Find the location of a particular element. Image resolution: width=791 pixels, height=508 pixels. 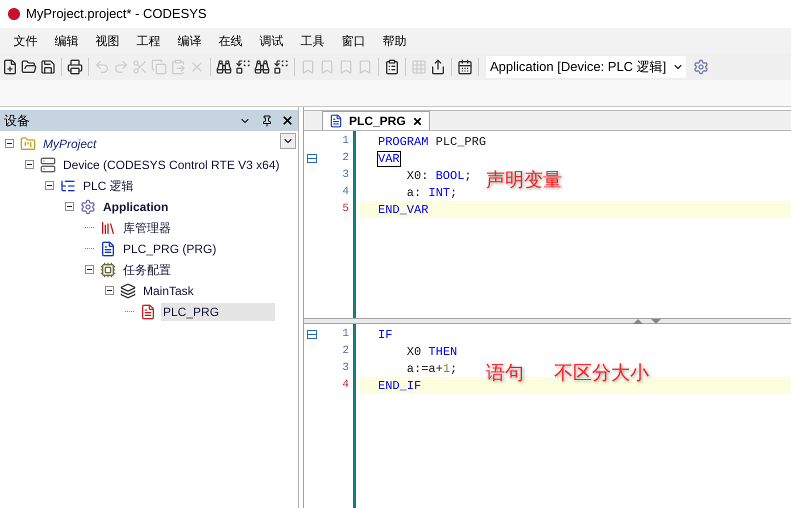

tree-item: 库管理器 is located at coordinates (147, 227).